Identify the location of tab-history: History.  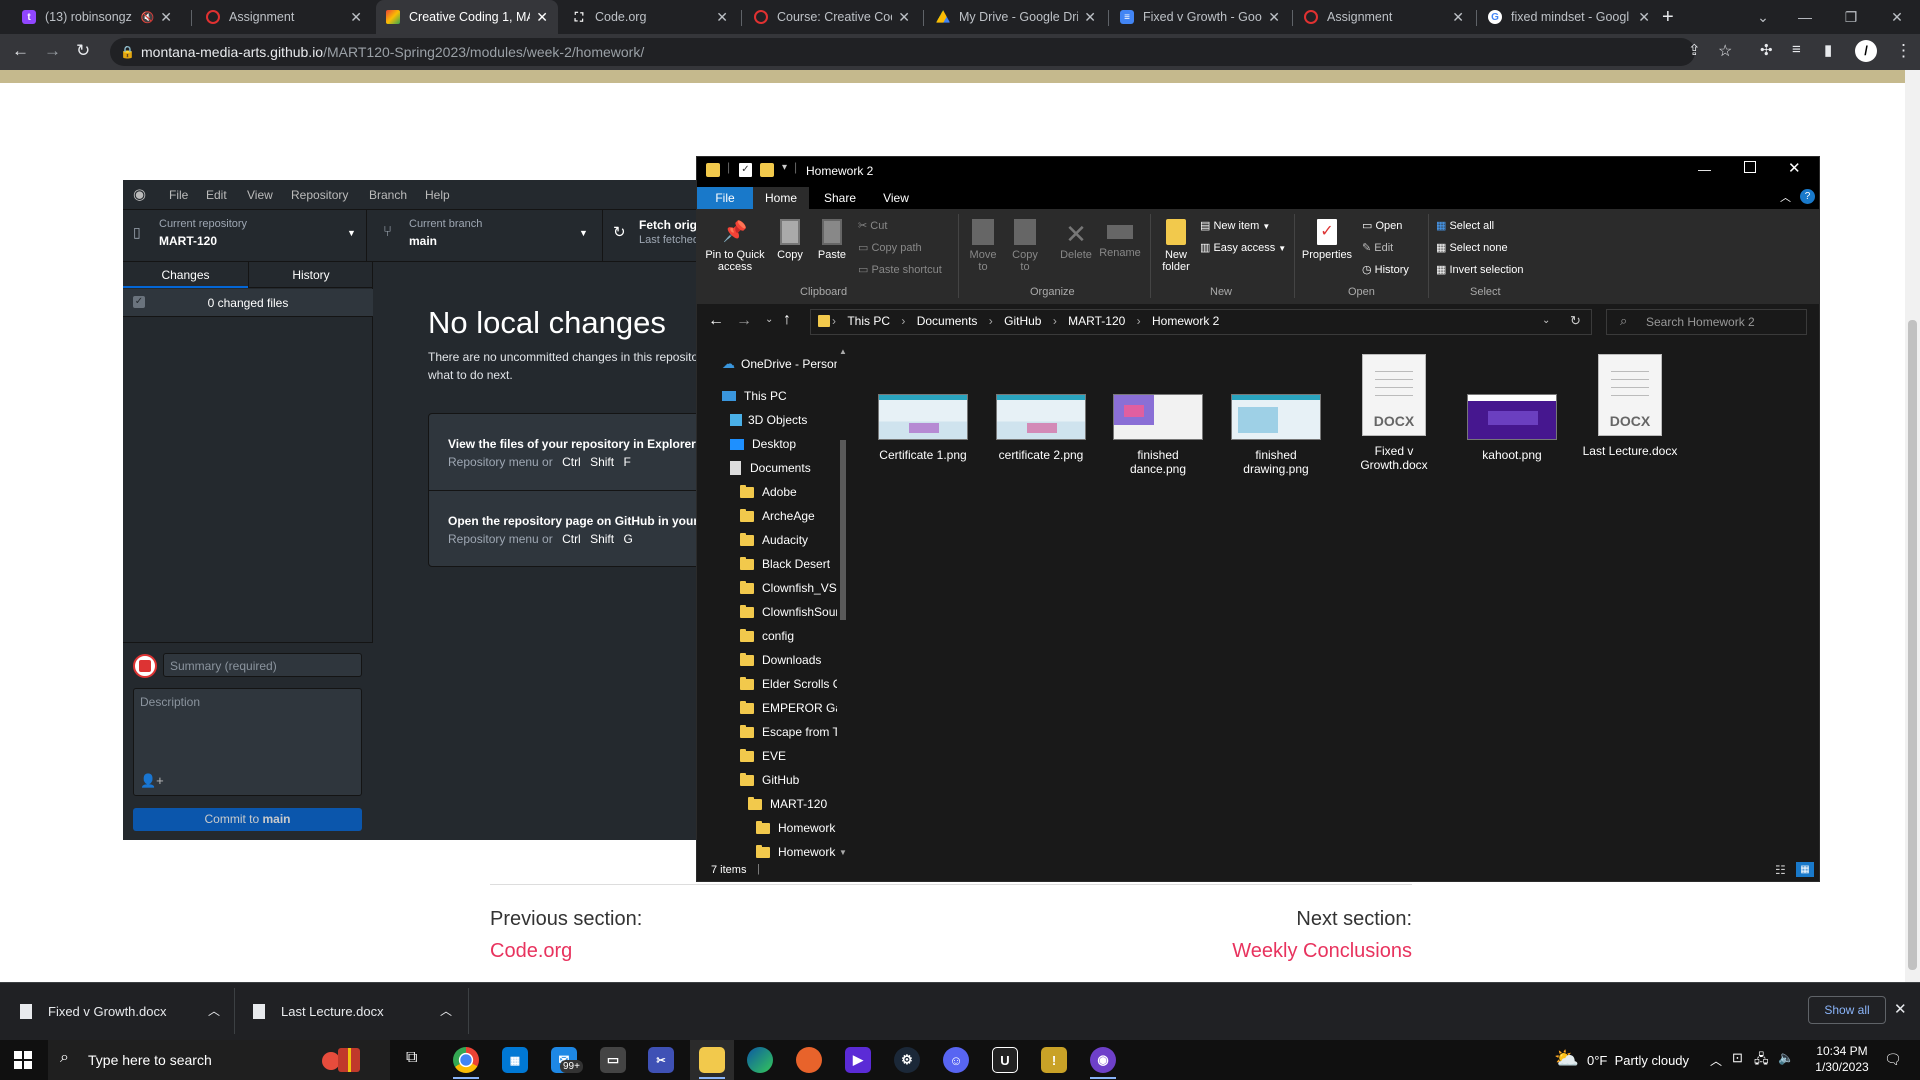
(310, 275).